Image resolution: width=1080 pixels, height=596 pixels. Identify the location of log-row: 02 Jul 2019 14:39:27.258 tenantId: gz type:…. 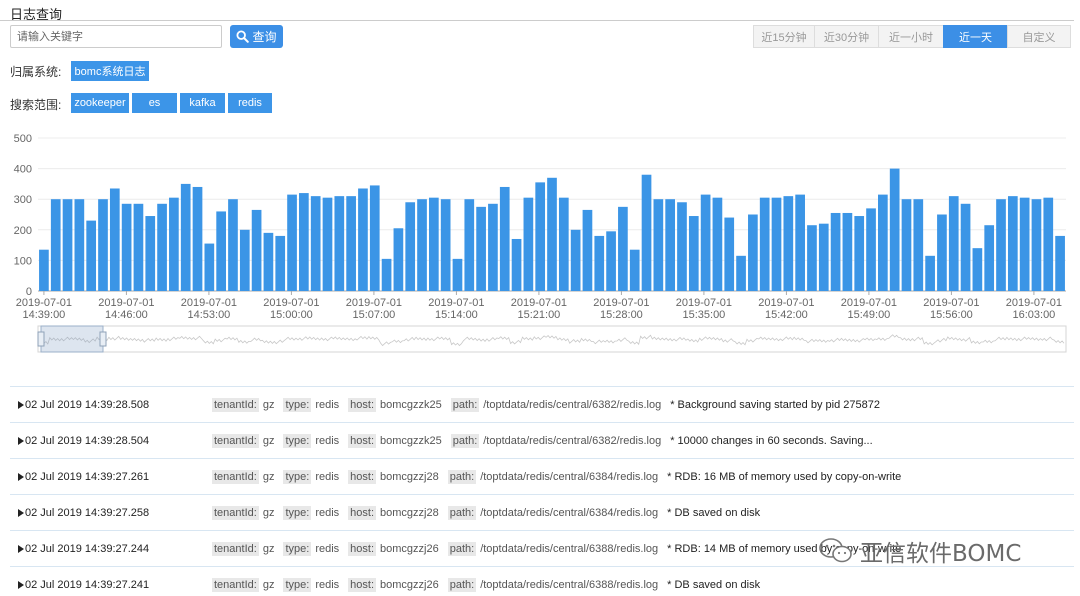
(542, 512).